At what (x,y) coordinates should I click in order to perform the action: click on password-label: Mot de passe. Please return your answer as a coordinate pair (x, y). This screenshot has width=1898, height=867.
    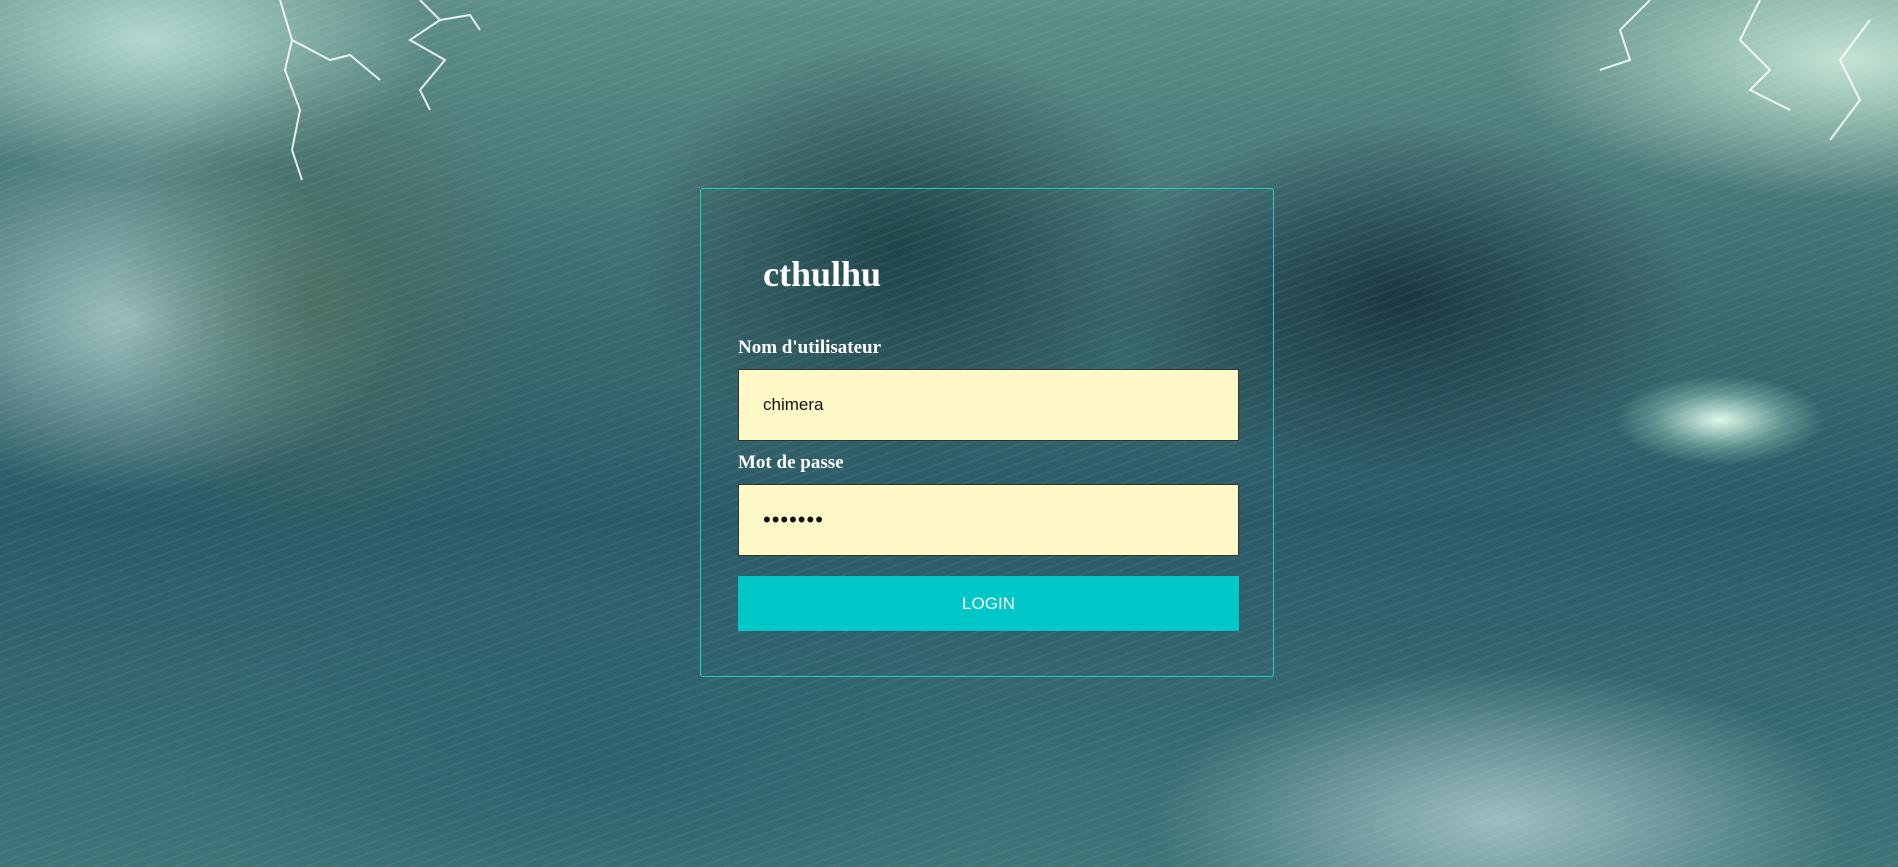
    Looking at the image, I should click on (791, 462).